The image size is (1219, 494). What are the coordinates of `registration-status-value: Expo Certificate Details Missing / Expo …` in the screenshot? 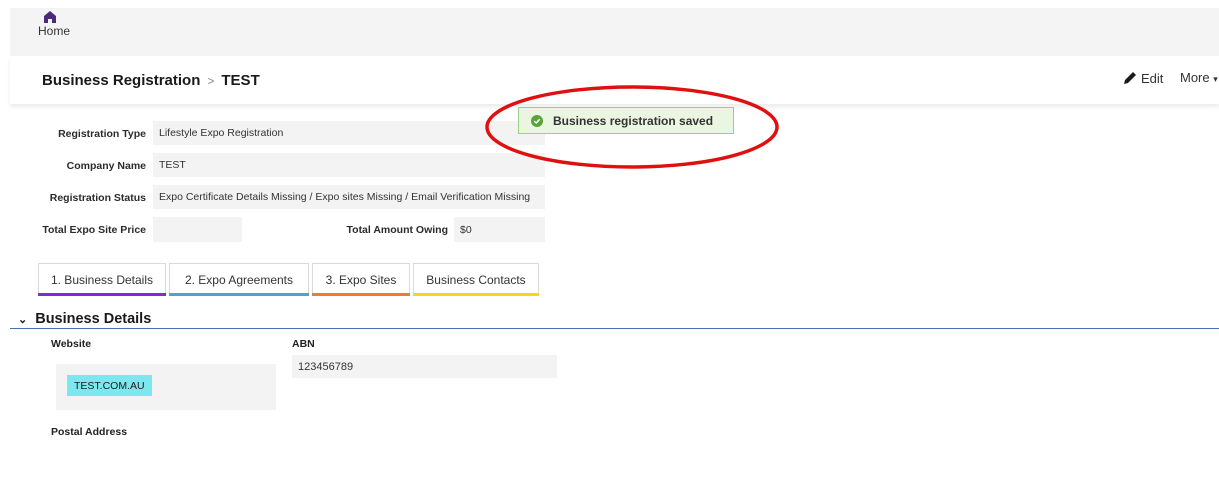 It's located at (349, 197).